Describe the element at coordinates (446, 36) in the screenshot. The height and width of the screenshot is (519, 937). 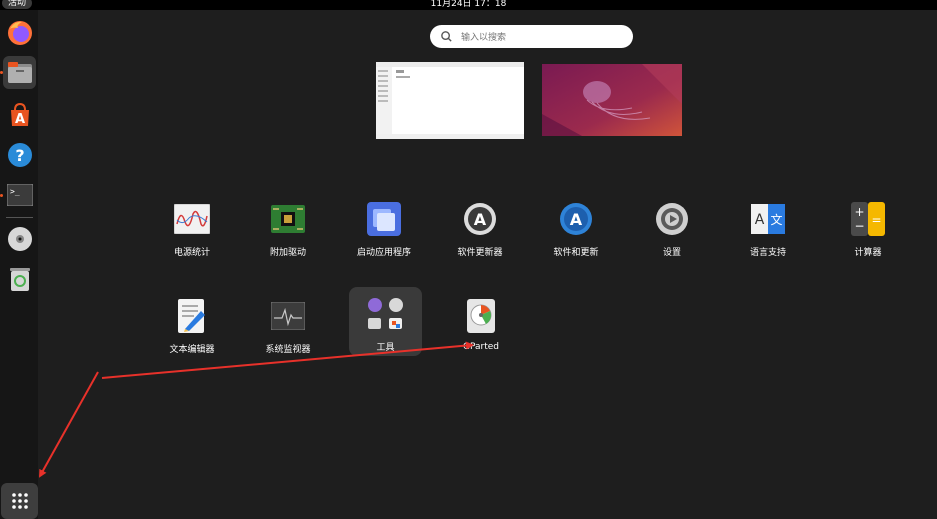
I see `search-icon` at that location.